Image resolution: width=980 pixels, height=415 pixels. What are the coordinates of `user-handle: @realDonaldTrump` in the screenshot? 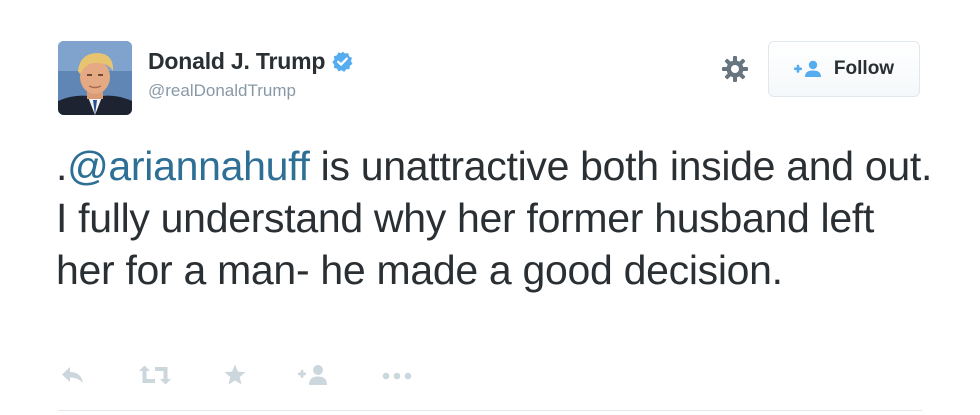 It's located at (251, 90).